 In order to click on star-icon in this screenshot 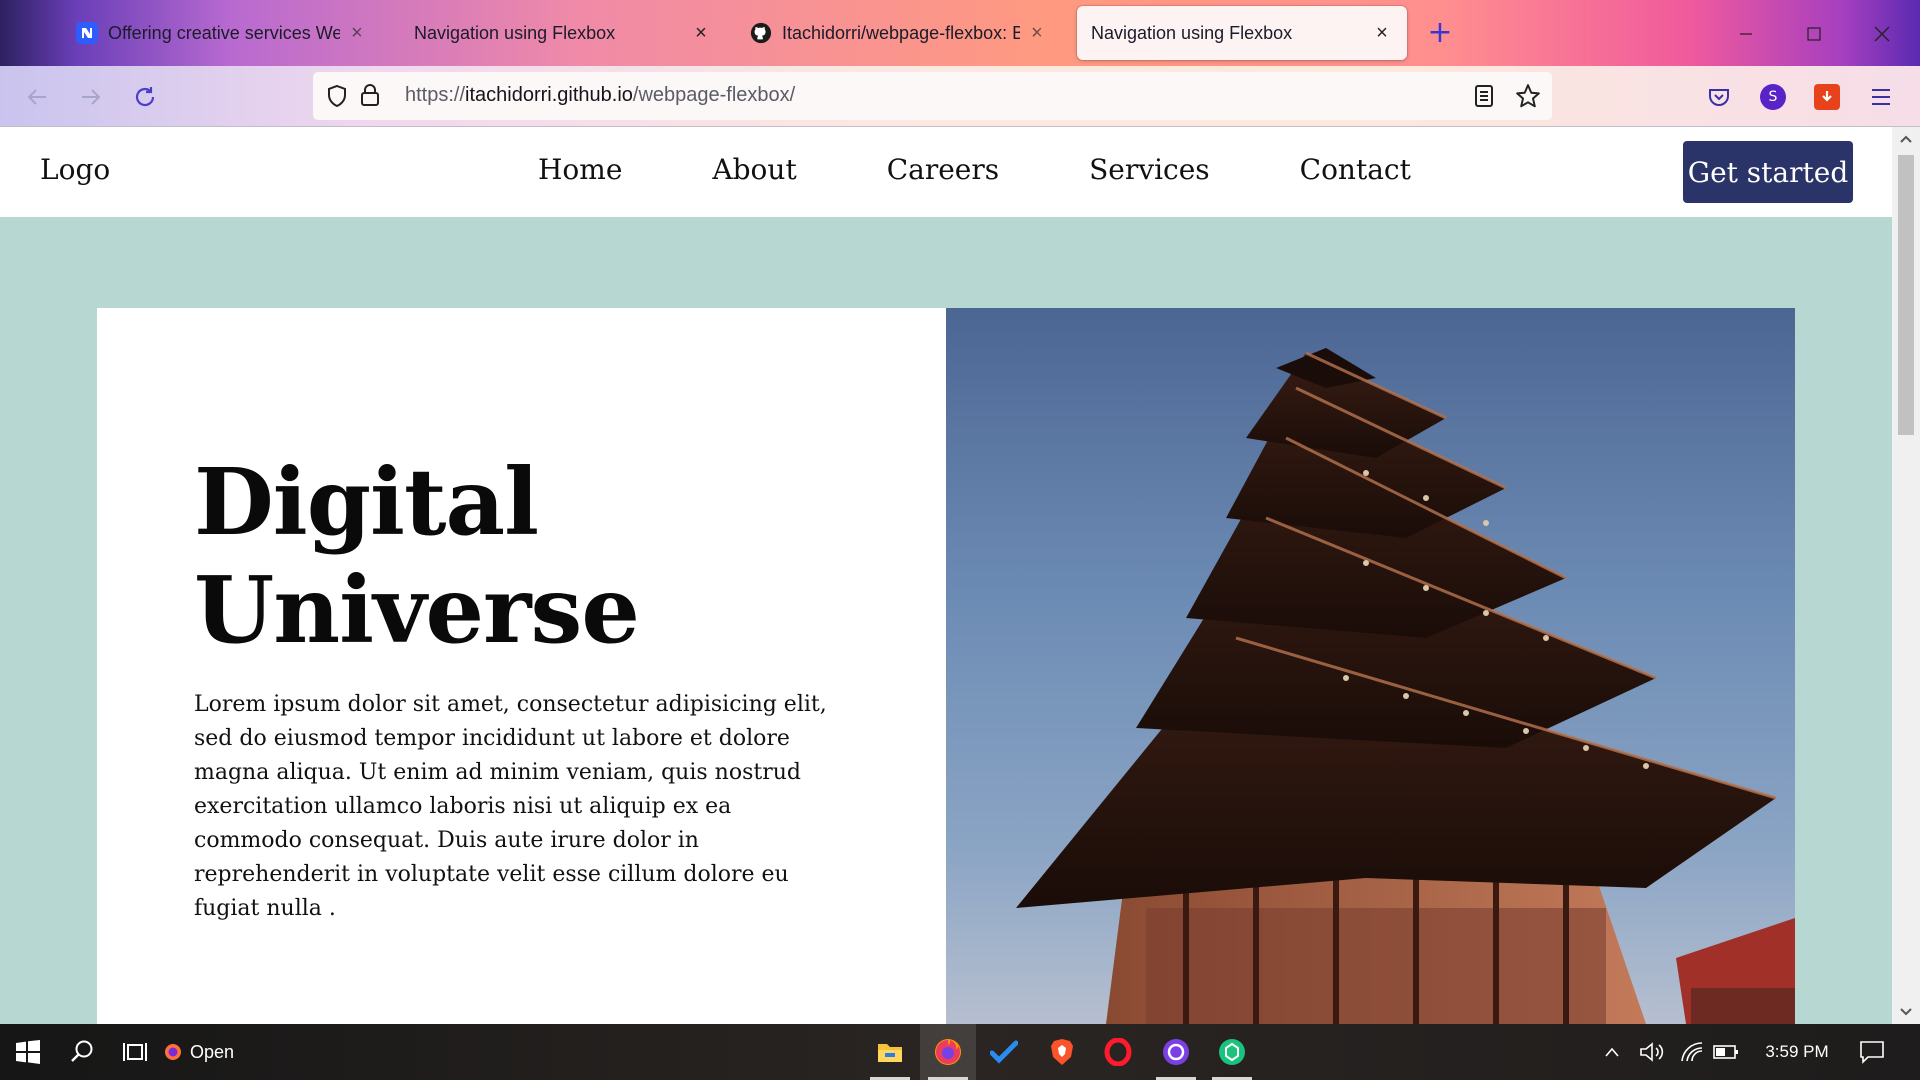, I will do `click(1528, 98)`.